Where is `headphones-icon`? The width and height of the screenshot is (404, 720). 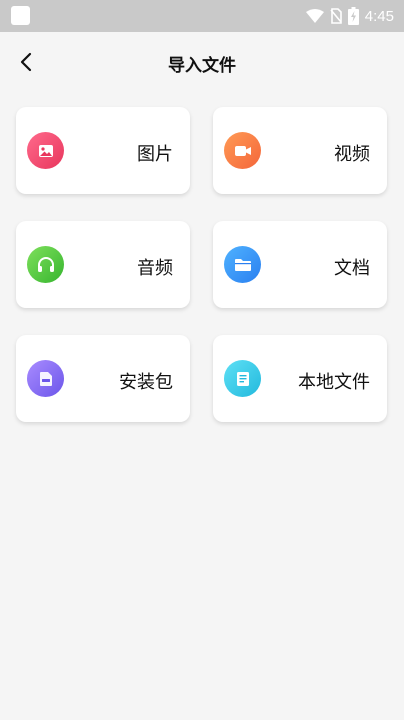 headphones-icon is located at coordinates (45, 264).